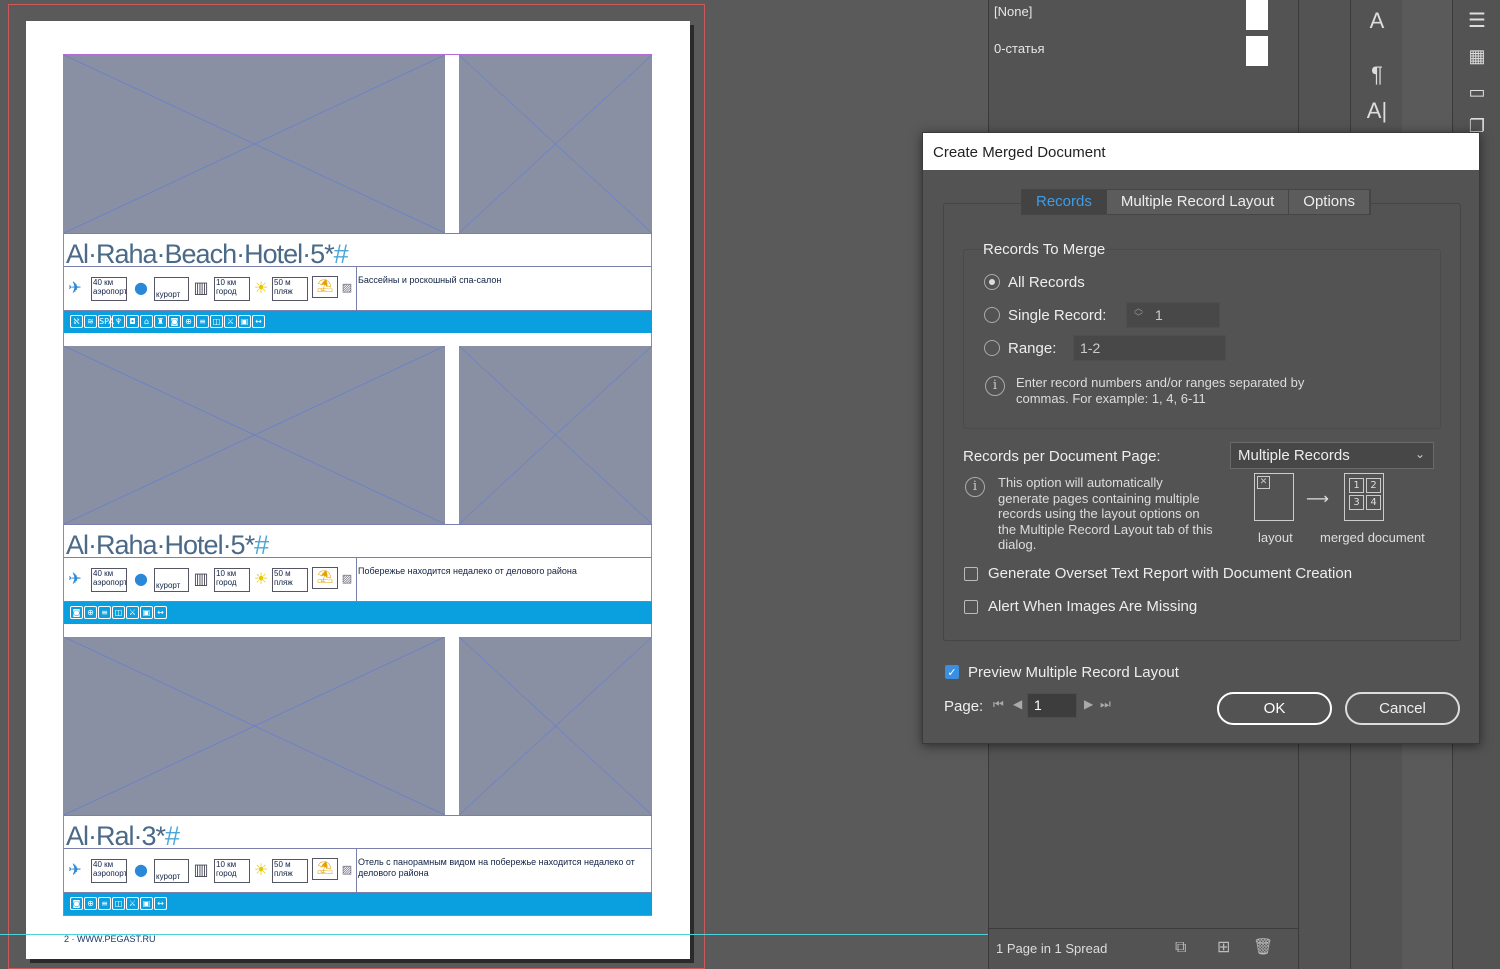 The image size is (1500, 969). What do you see at coordinates (358, 542) in the screenshot?
I see `hotel-title-row: Al·Raha·Hotel·5*#` at bounding box center [358, 542].